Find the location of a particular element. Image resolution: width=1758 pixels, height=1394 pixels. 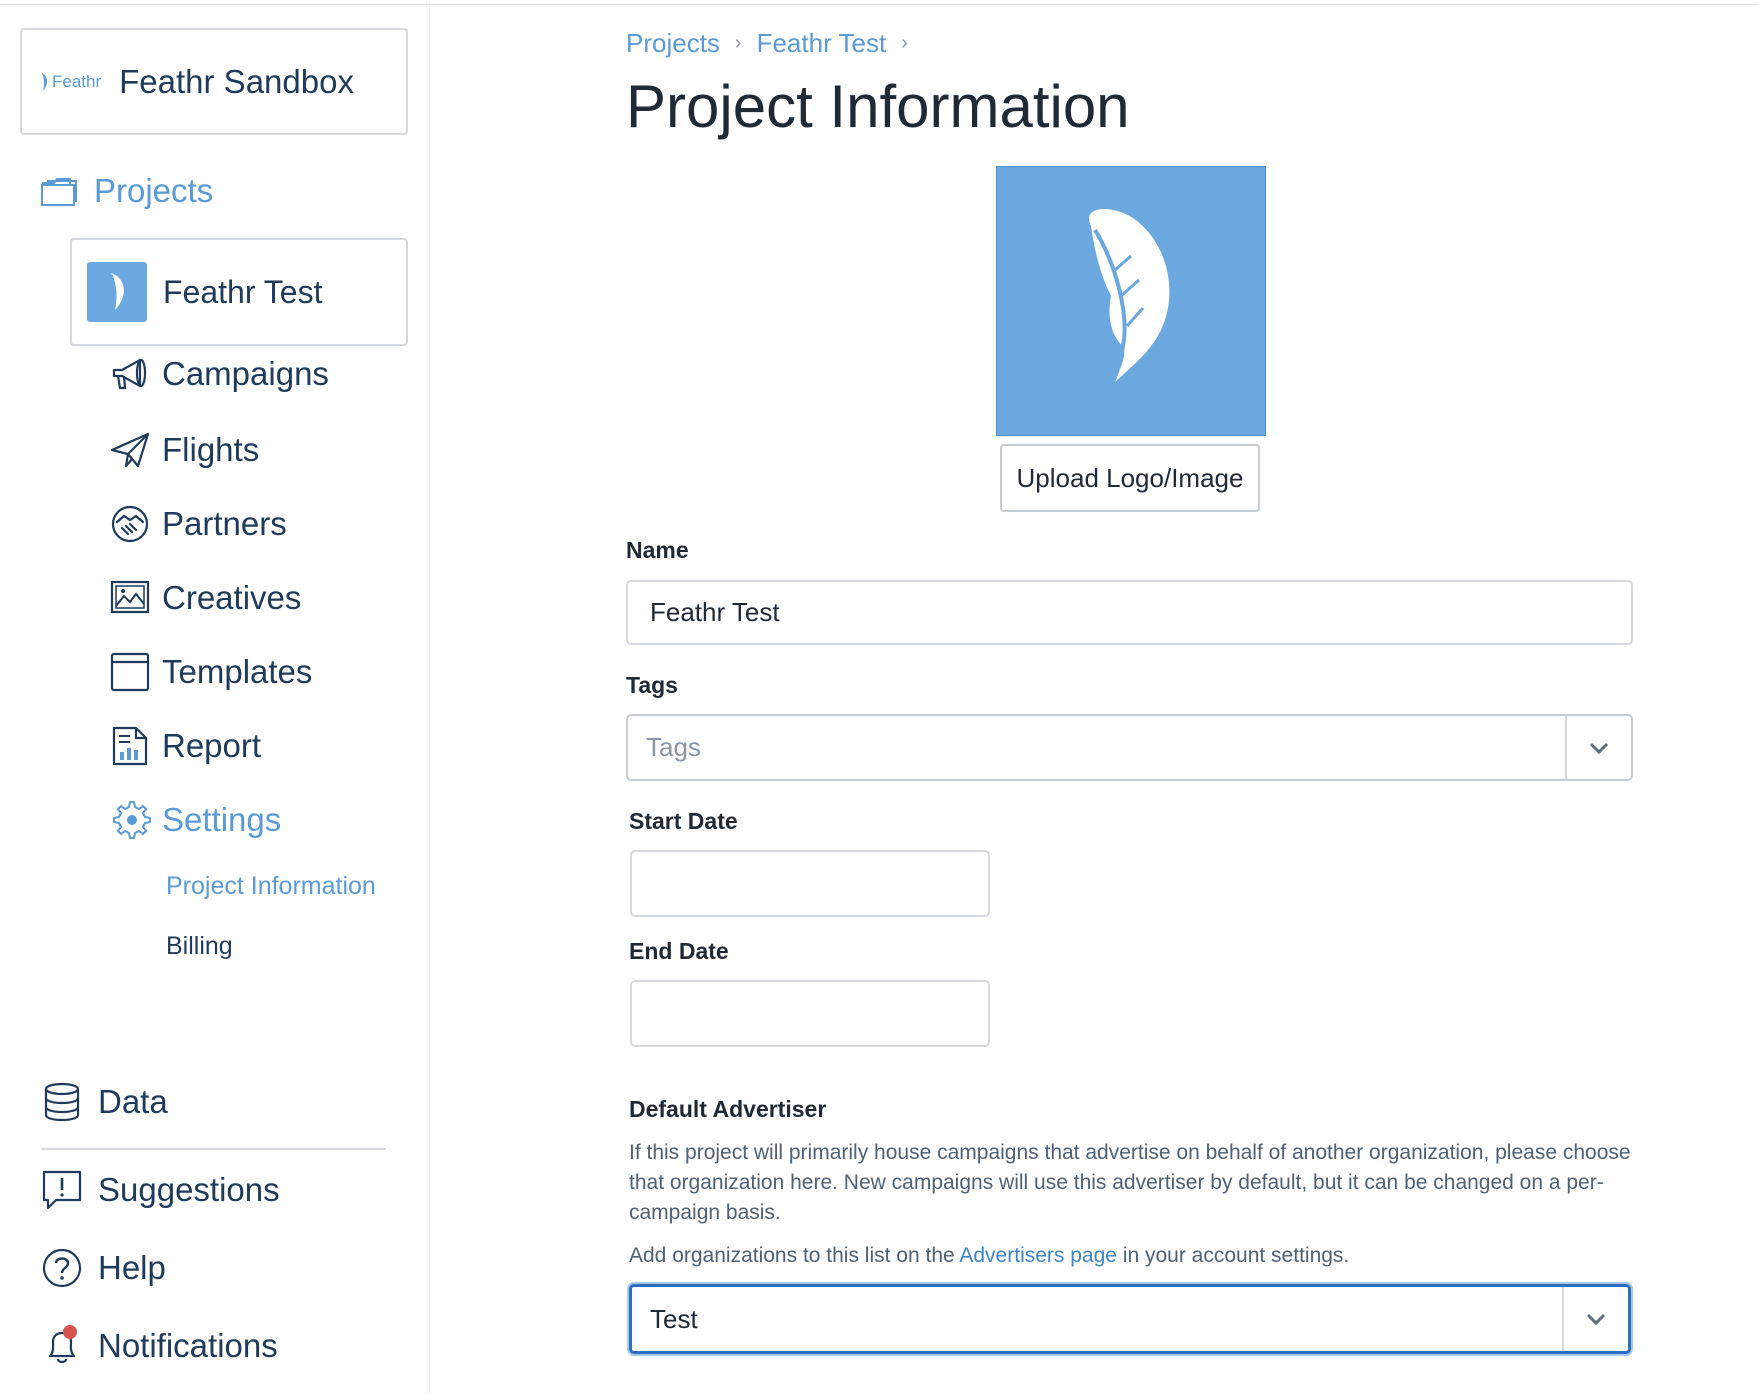

browser-window-icon is located at coordinates (130, 672).